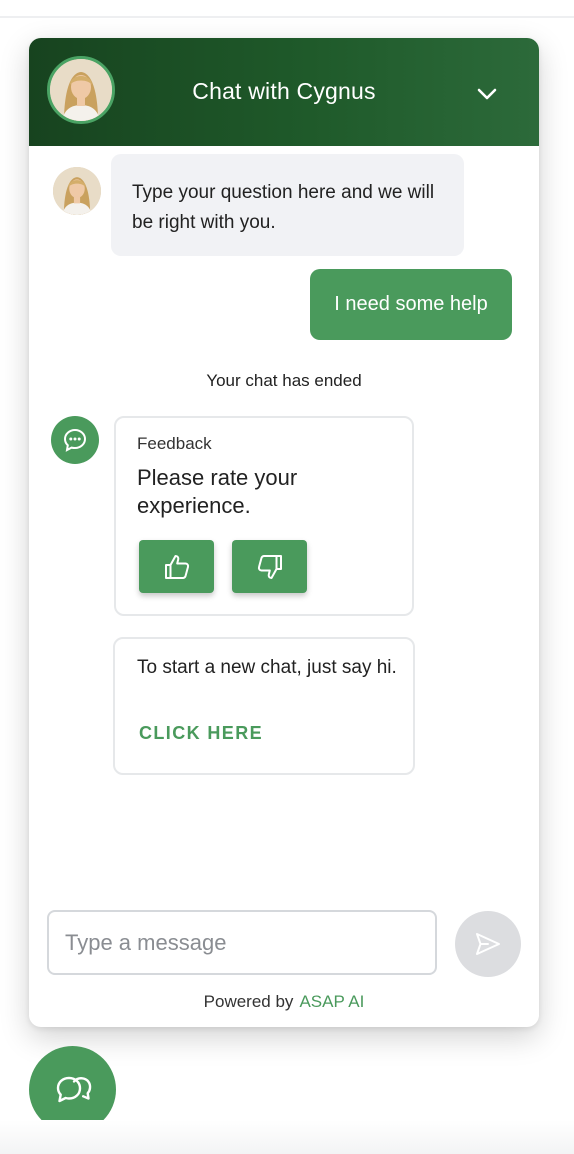 The width and height of the screenshot is (574, 1154). I want to click on chat-title: Chat with Cygnus, so click(284, 91).